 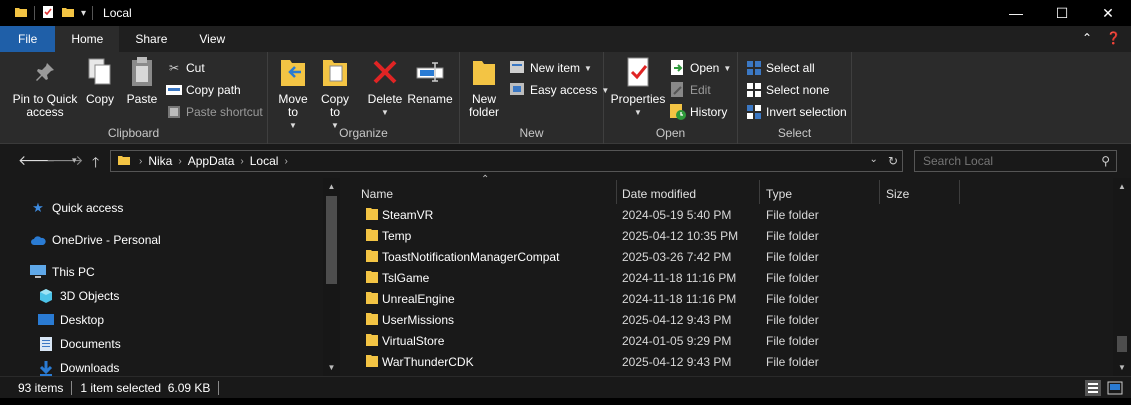 What do you see at coordinates (174, 68) in the screenshot?
I see `scissors-icon: ✂` at bounding box center [174, 68].